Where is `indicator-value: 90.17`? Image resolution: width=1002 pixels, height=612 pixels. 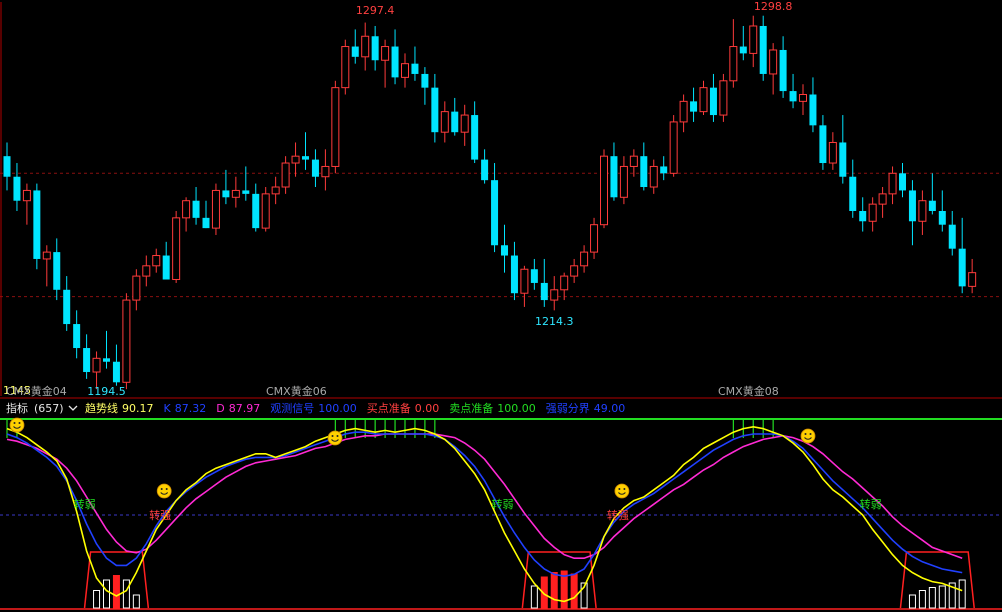 indicator-value: 90.17 is located at coordinates (138, 408).